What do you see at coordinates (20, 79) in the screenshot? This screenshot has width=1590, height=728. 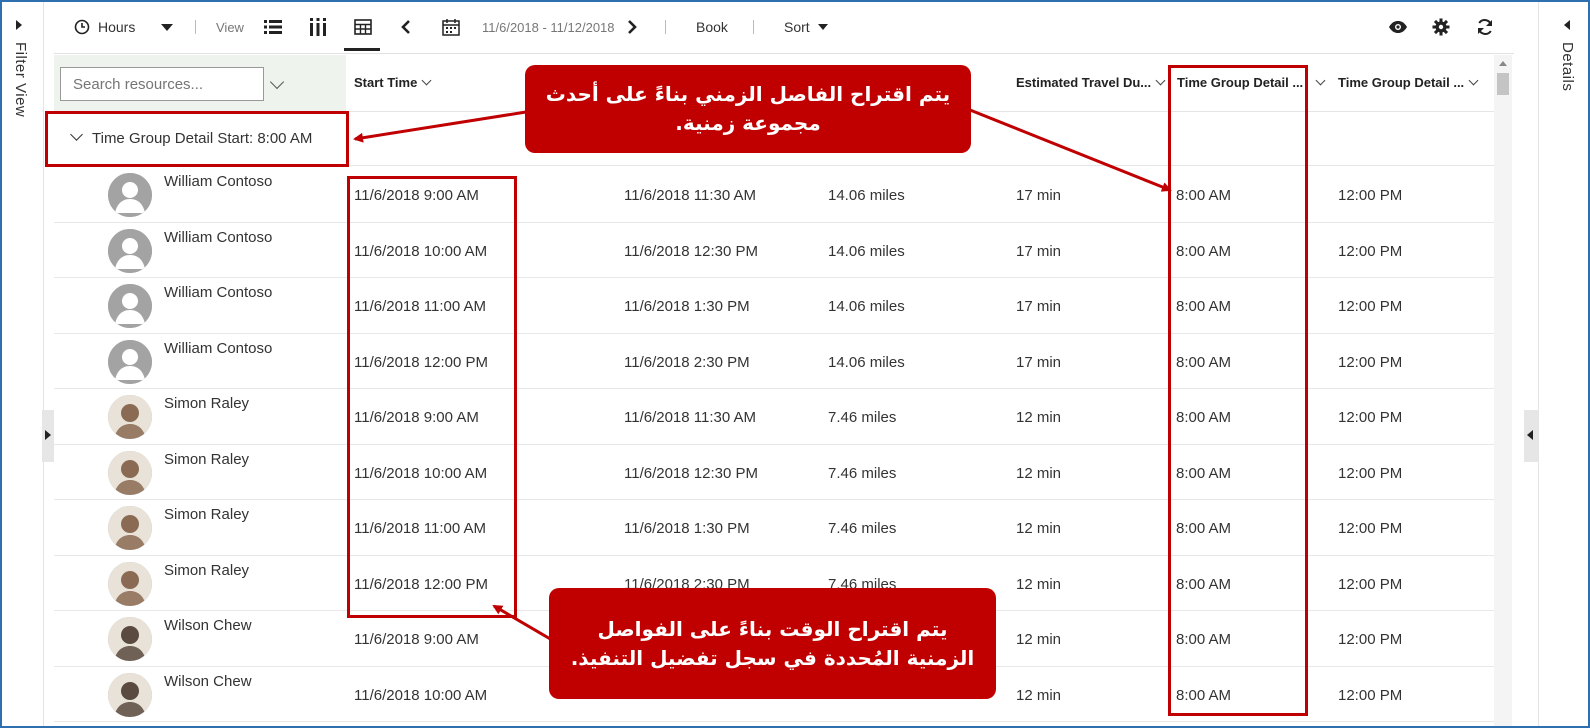 I see `filter-view-label: Filter View` at bounding box center [20, 79].